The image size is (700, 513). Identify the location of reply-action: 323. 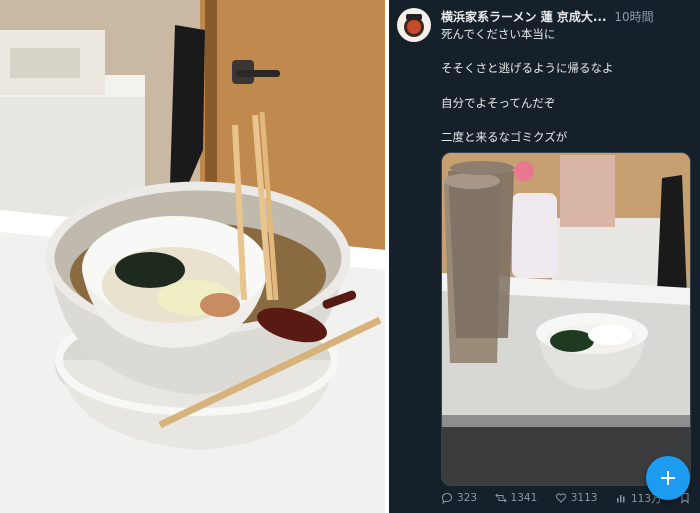
(459, 498).